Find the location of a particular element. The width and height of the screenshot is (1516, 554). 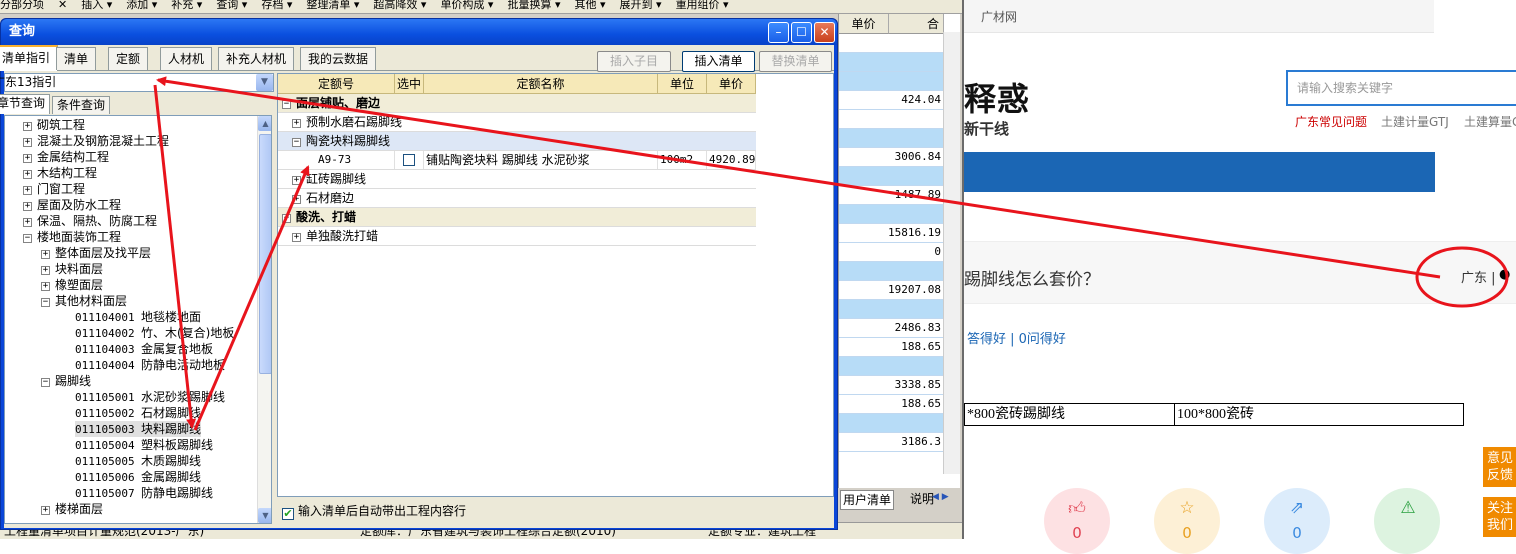

annotation-arrow-to-tree-item is located at coordinates (175, 256).